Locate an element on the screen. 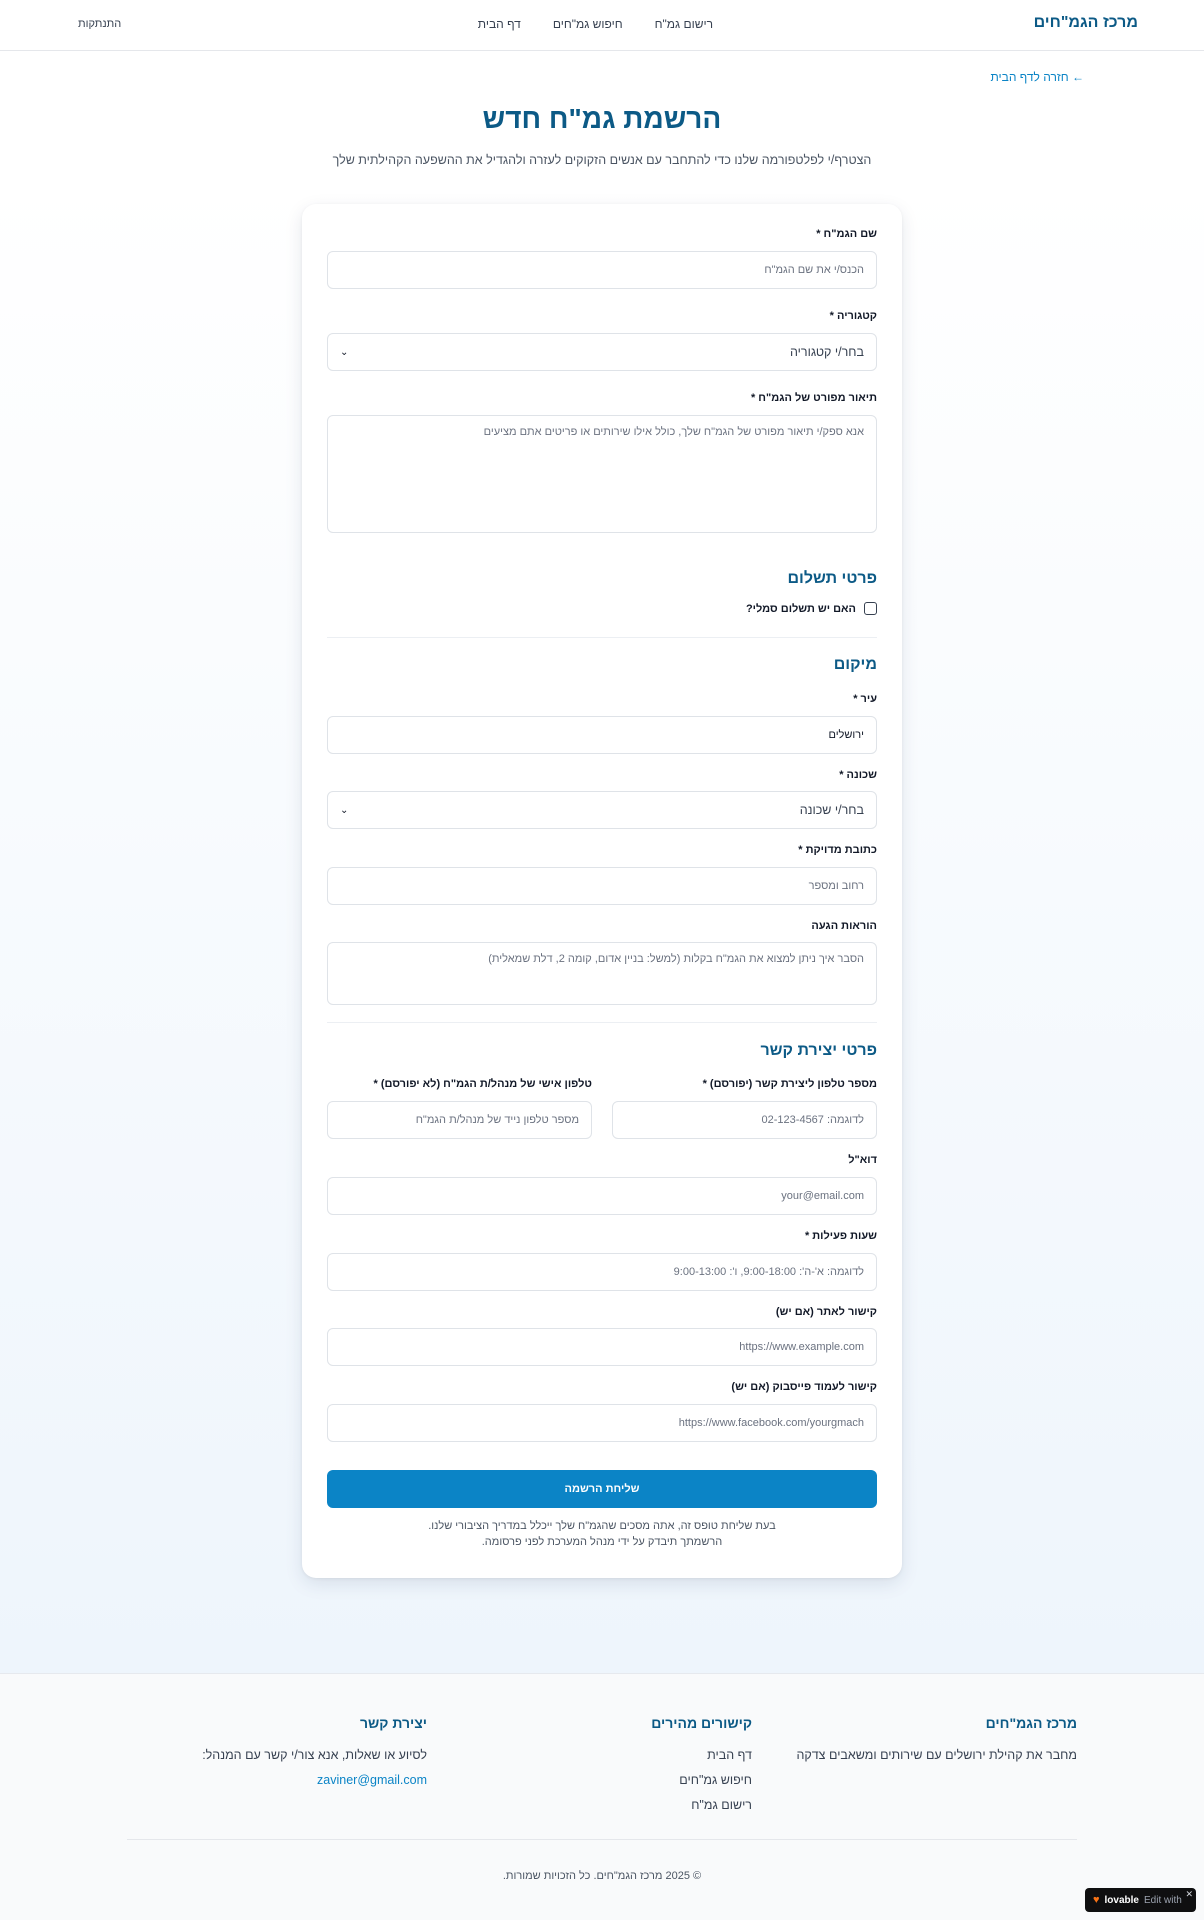 The height and width of the screenshot is (1920, 1204). directions-label: הוראות הגעה is located at coordinates (844, 926).